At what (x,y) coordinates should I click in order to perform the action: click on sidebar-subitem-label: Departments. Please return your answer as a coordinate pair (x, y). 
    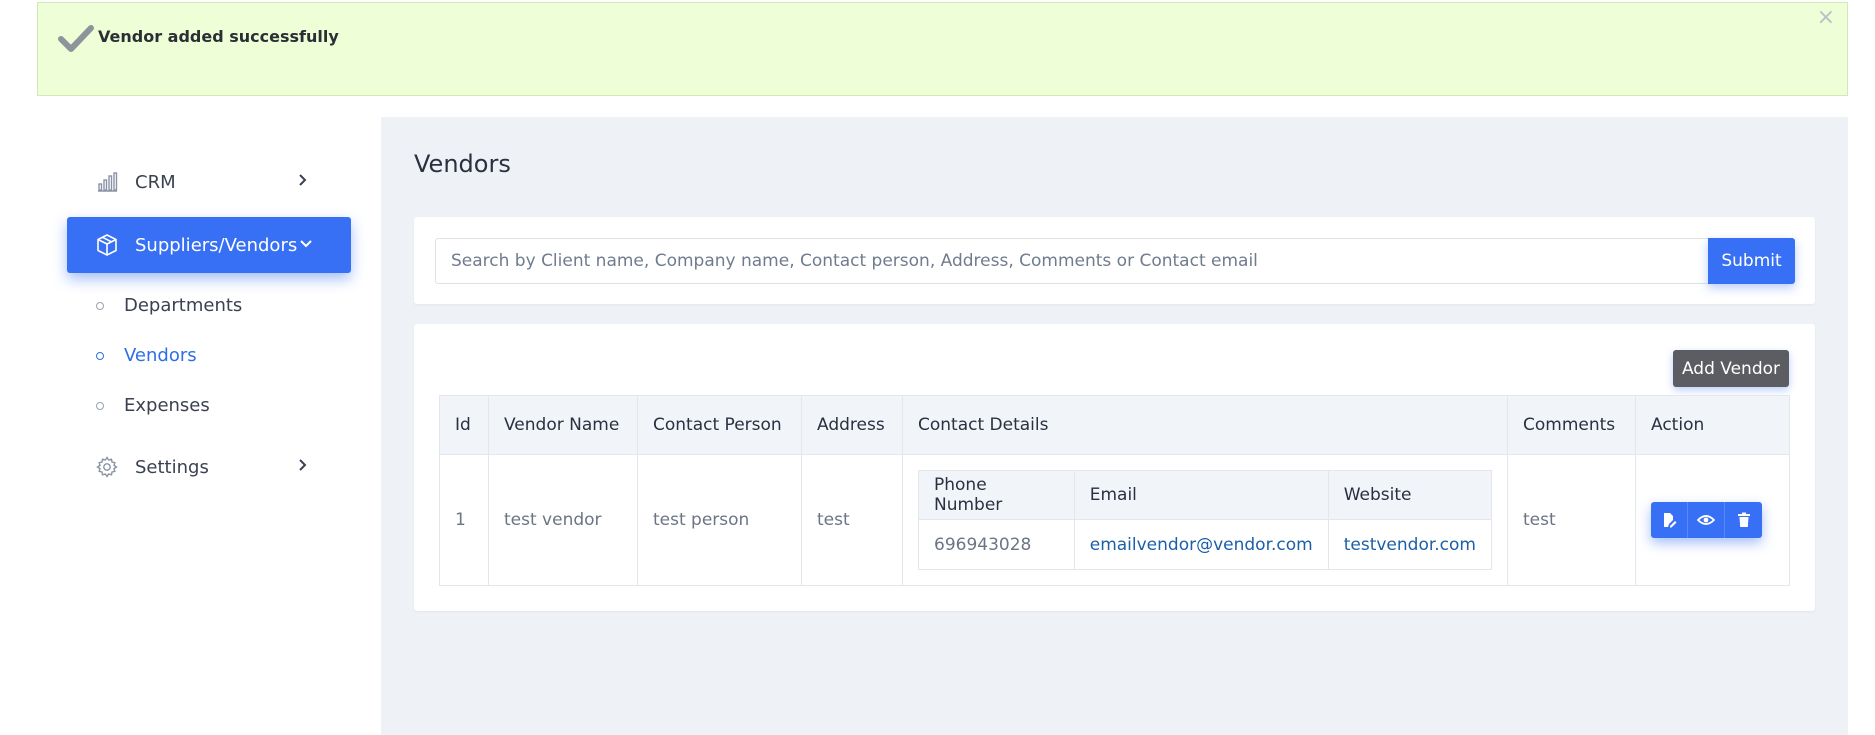
    Looking at the image, I should click on (183, 305).